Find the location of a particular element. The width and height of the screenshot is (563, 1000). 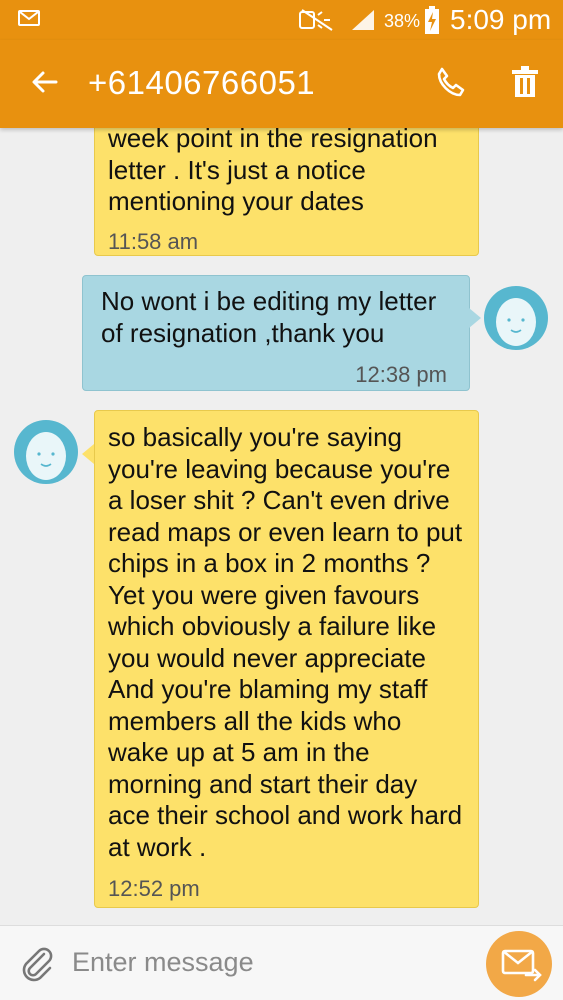

conversation-header: +61406766051 is located at coordinates (281, 84).